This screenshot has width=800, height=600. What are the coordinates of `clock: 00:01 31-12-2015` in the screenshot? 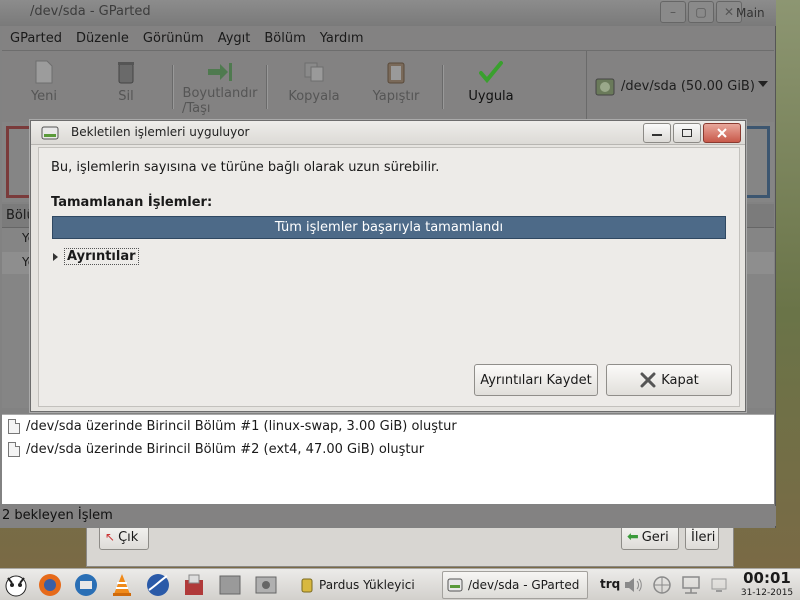 It's located at (767, 583).